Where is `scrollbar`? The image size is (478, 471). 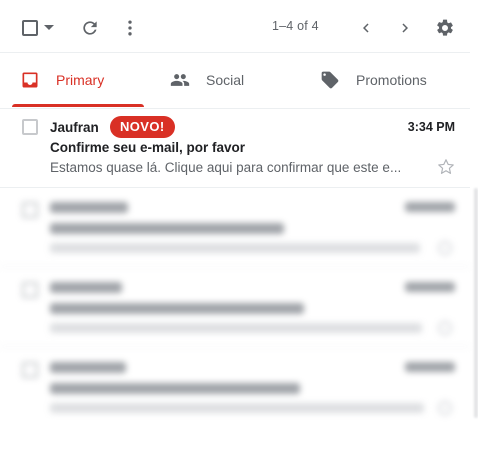 scrollbar is located at coordinates (476, 303).